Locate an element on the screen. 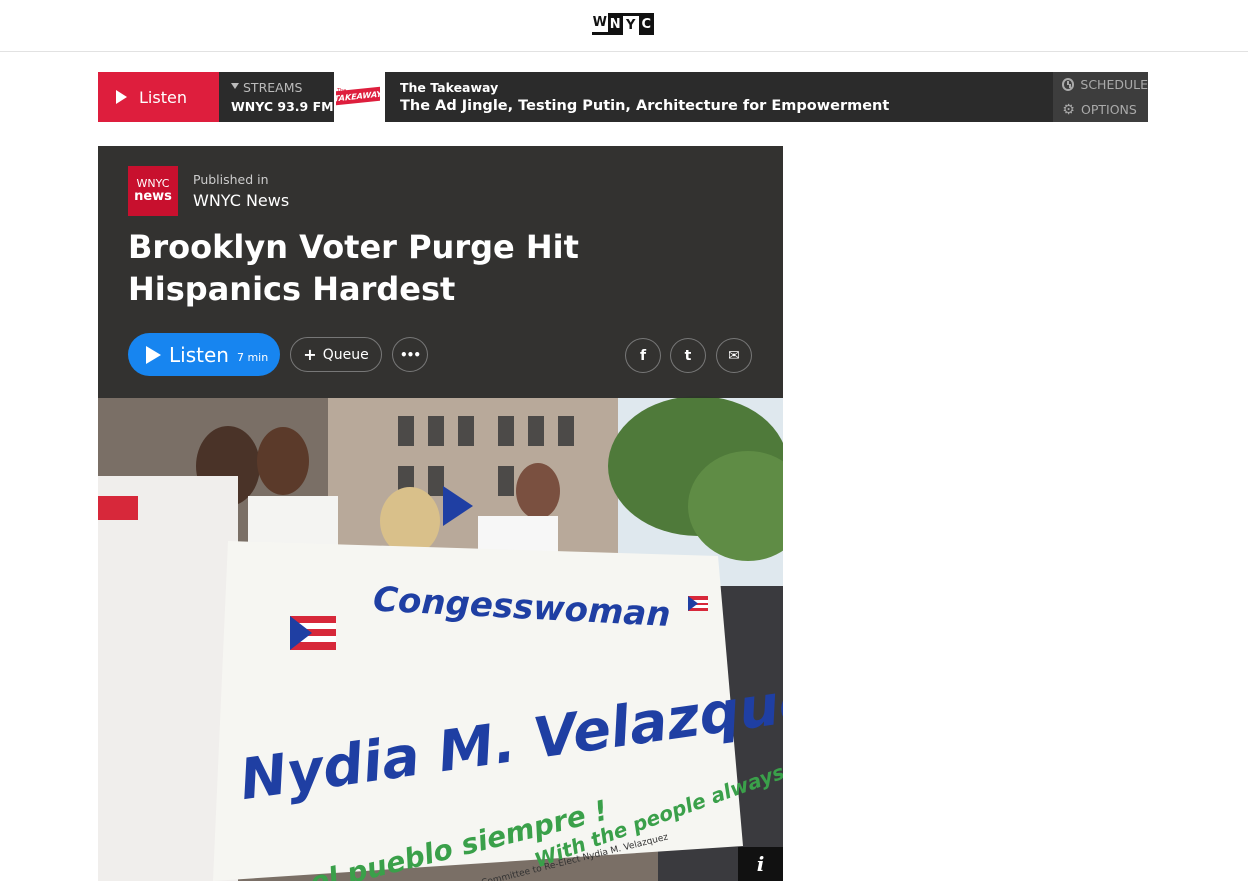 Image resolution: width=1248 pixels, height=881 pixels. facebook-icon: f is located at coordinates (643, 355).